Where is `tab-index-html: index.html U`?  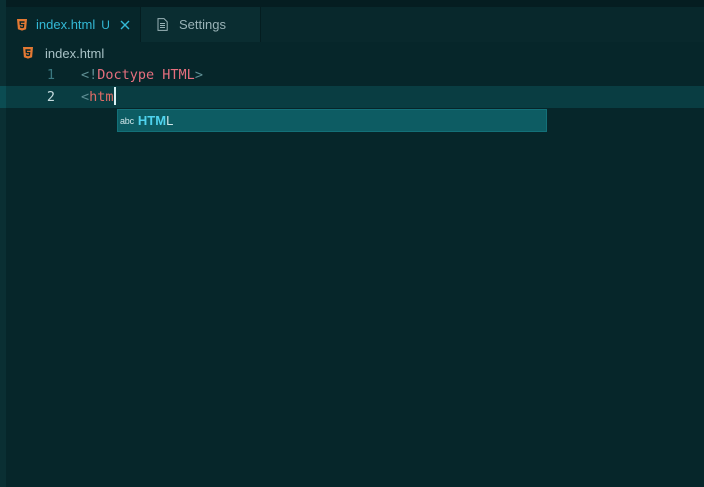
tab-index-html: index.html U is located at coordinates (73, 24).